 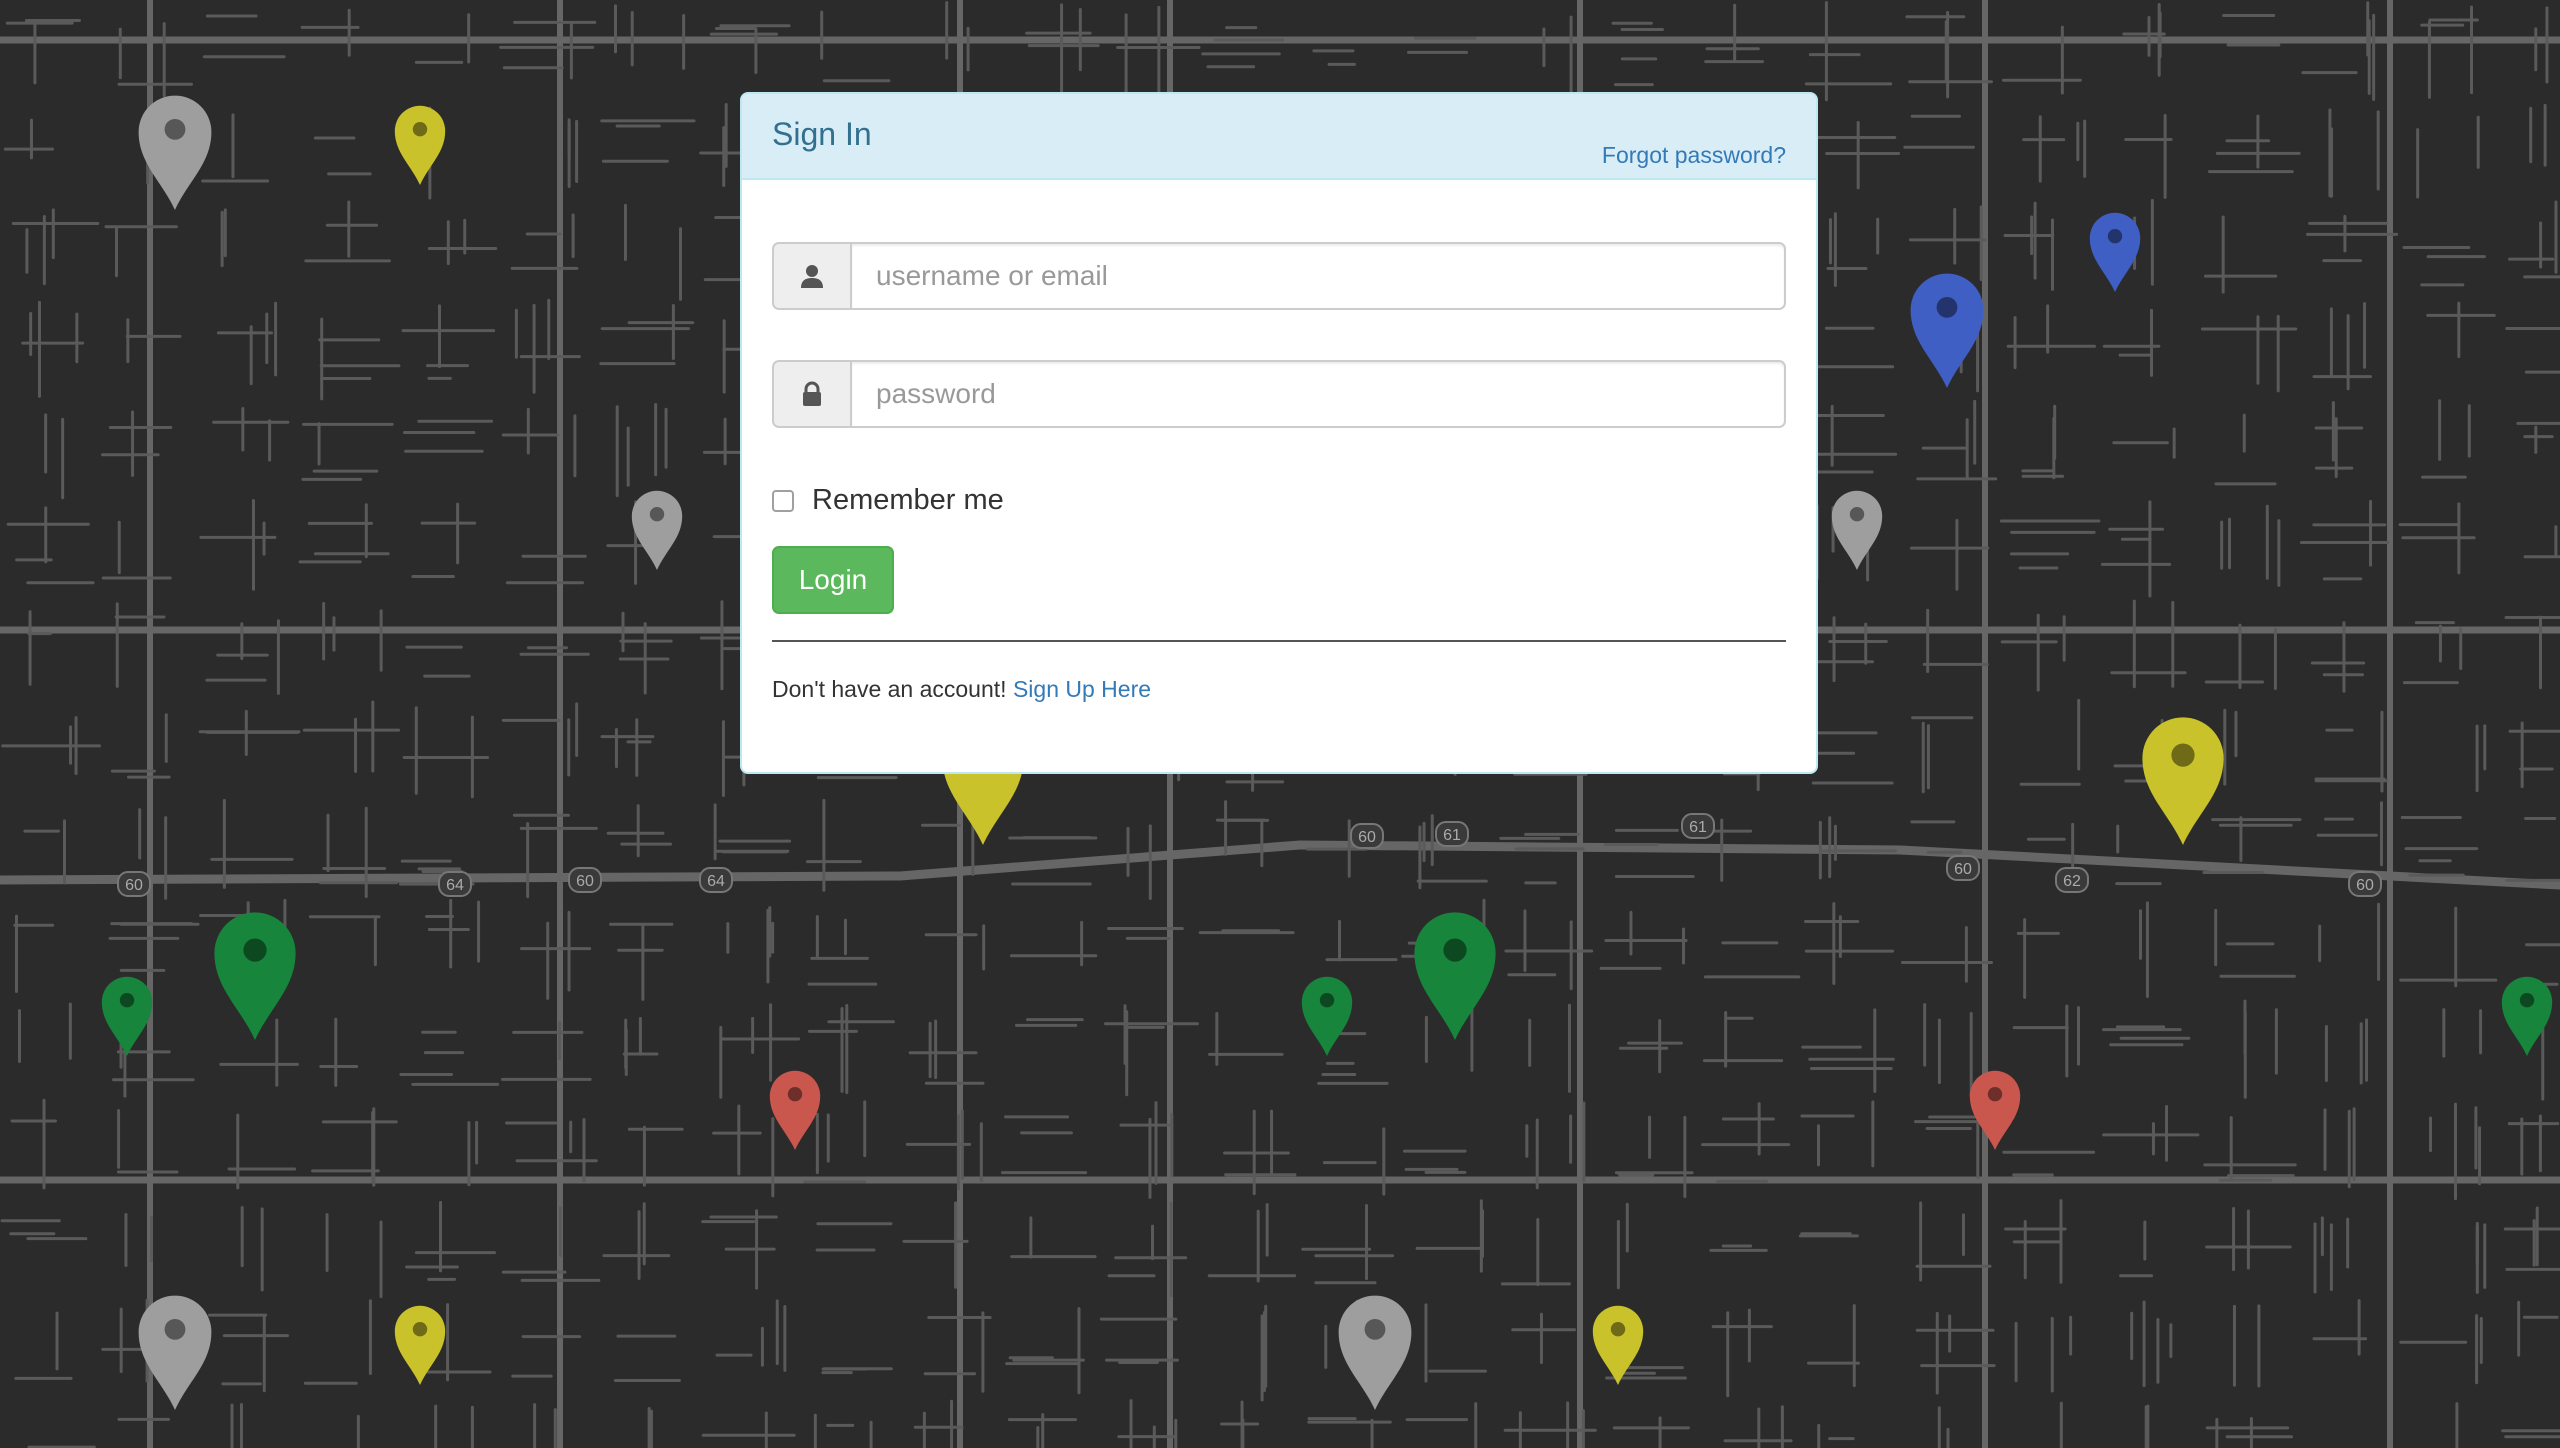 What do you see at coordinates (1082, 689) in the screenshot?
I see `sign-up-link: Sign Up Here` at bounding box center [1082, 689].